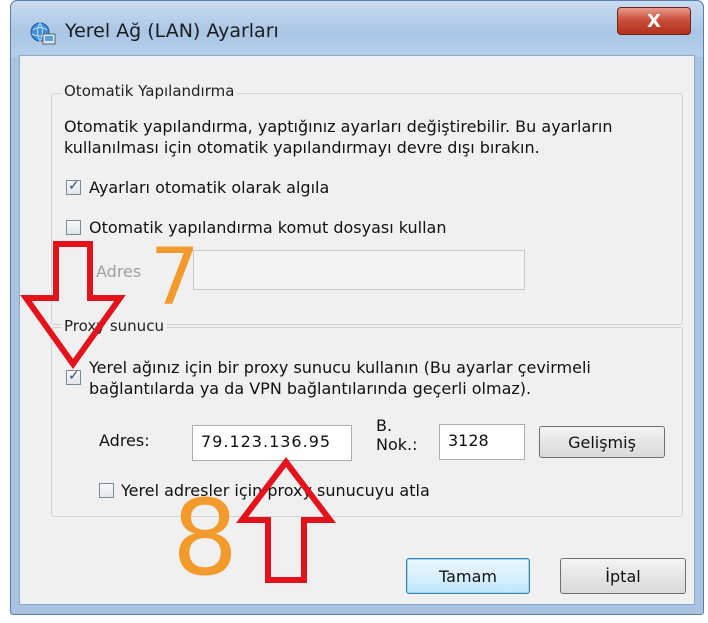  Describe the element at coordinates (602, 442) in the screenshot. I see `advanced-button: Gelişmiş` at that location.